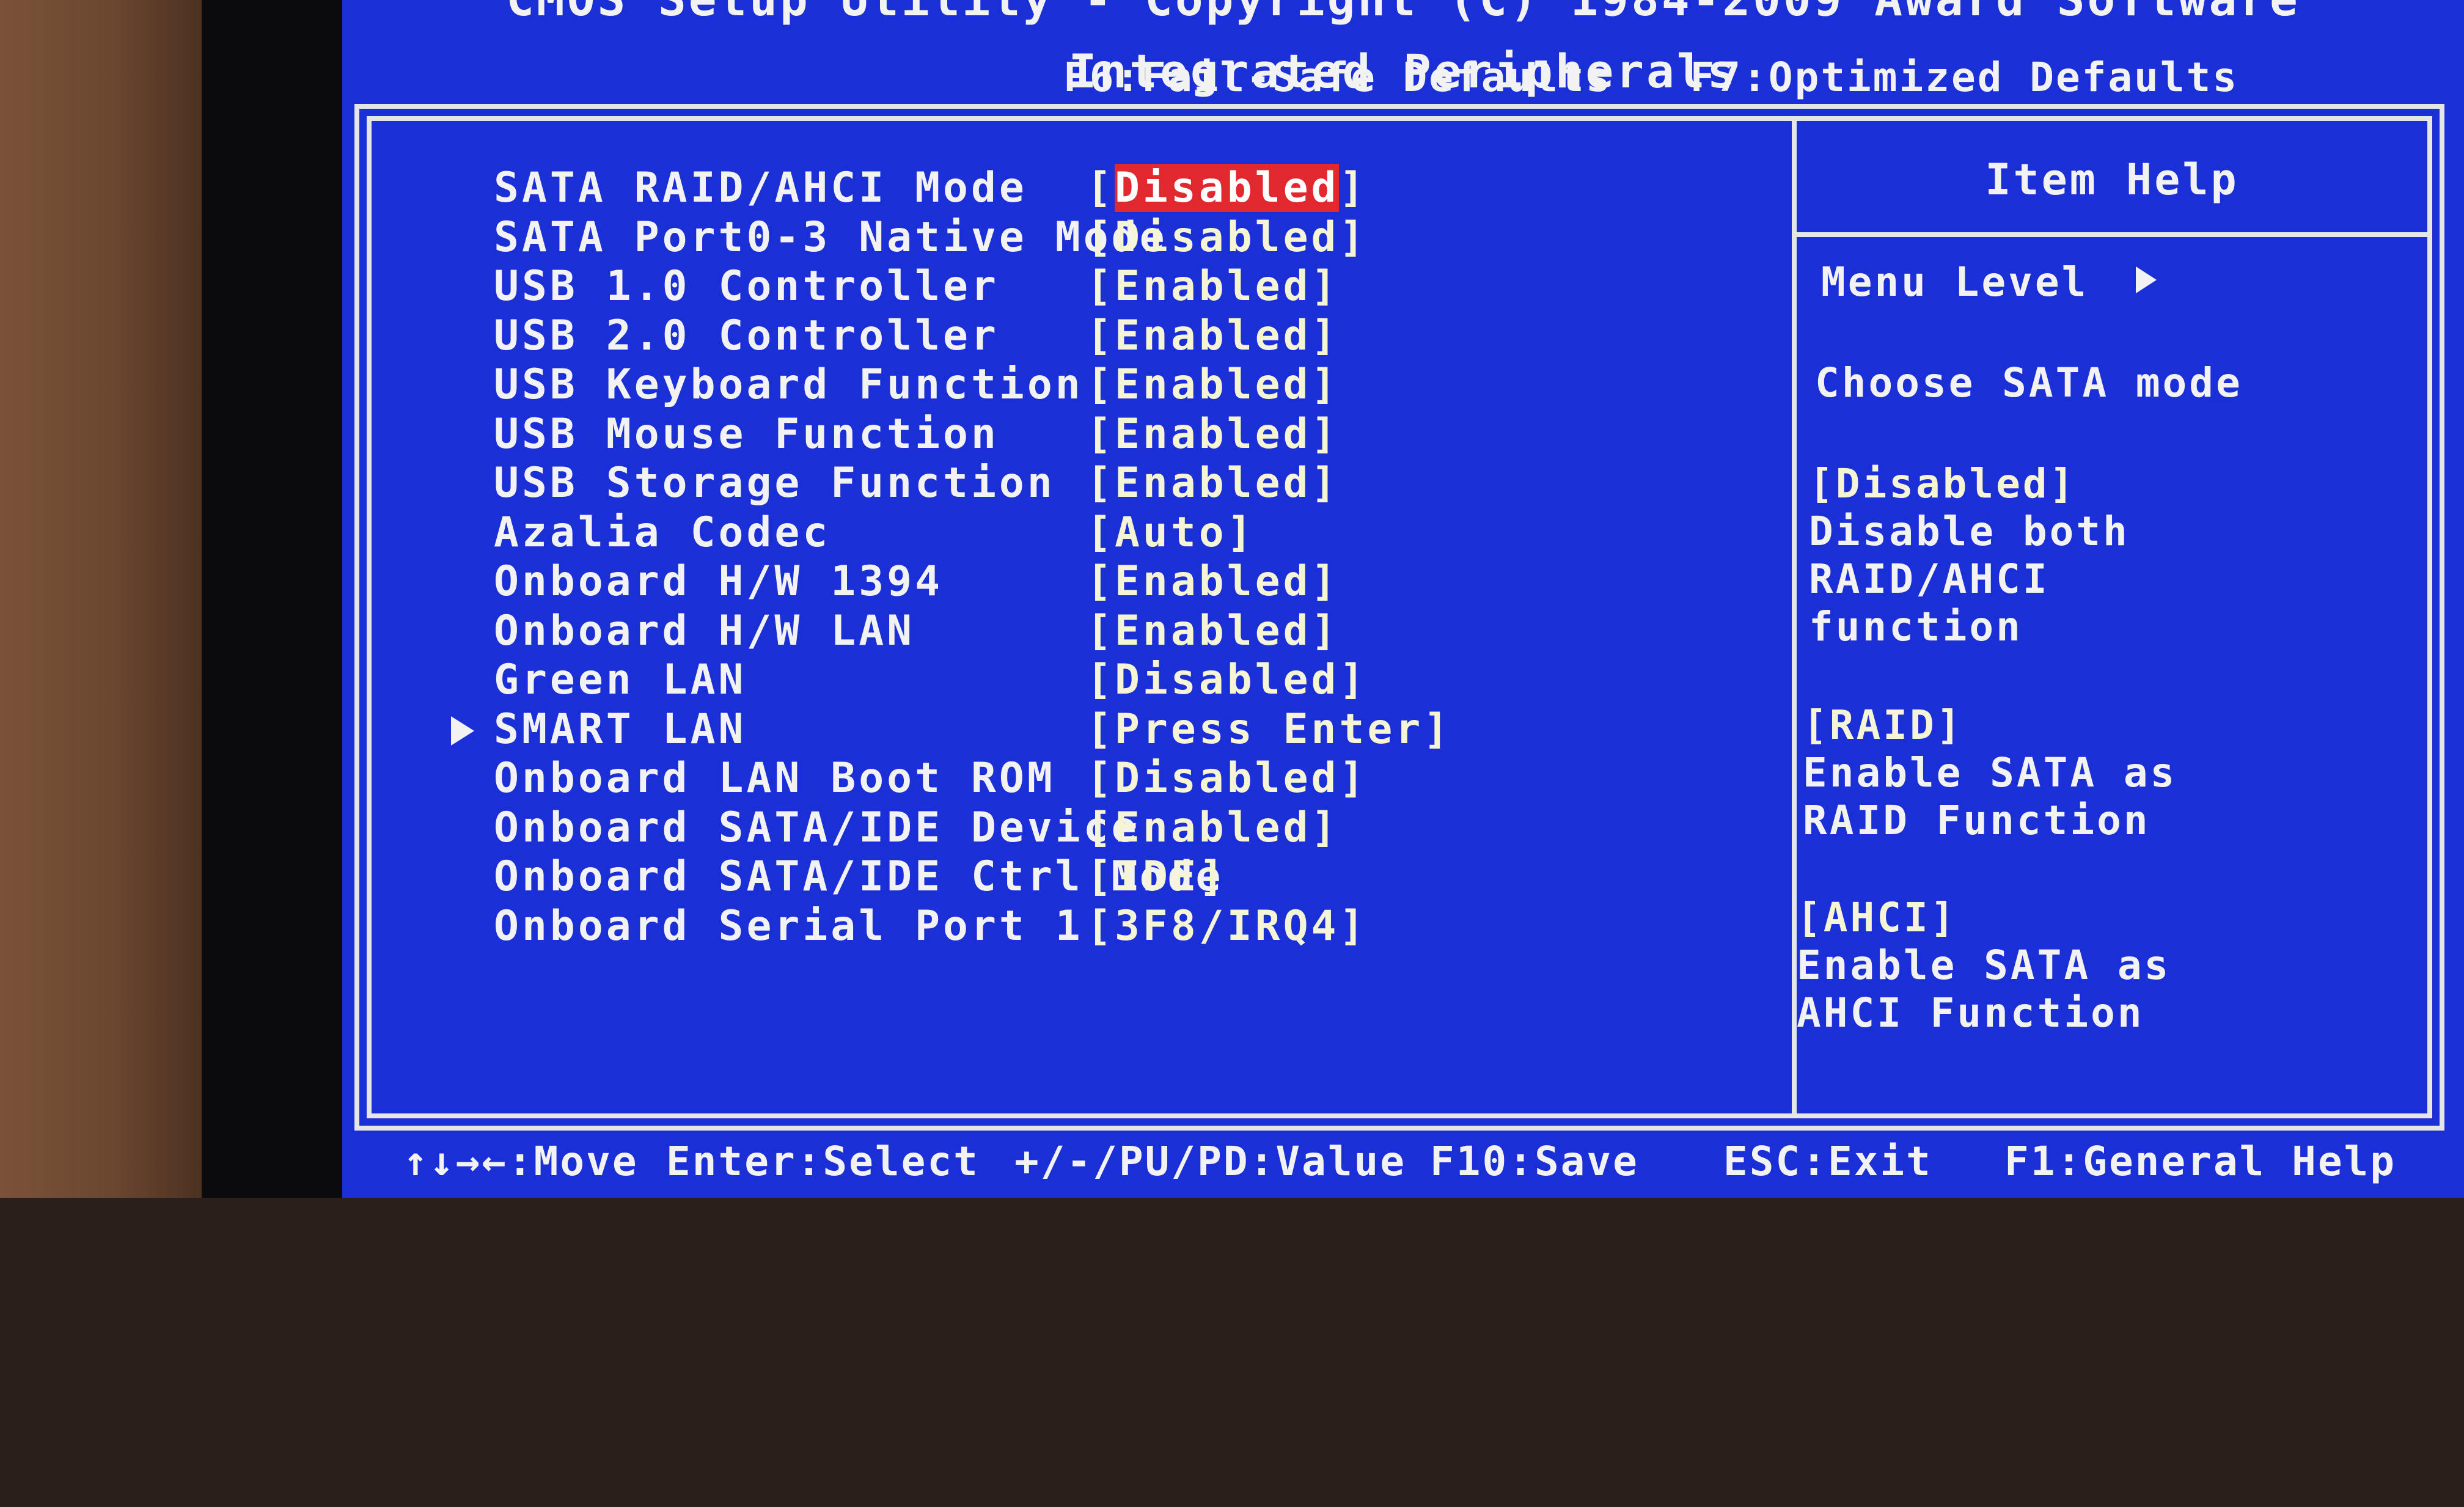 This screenshot has width=2464, height=1507. I want to click on general-help-hint: F1:General Help, so click(2201, 1162).